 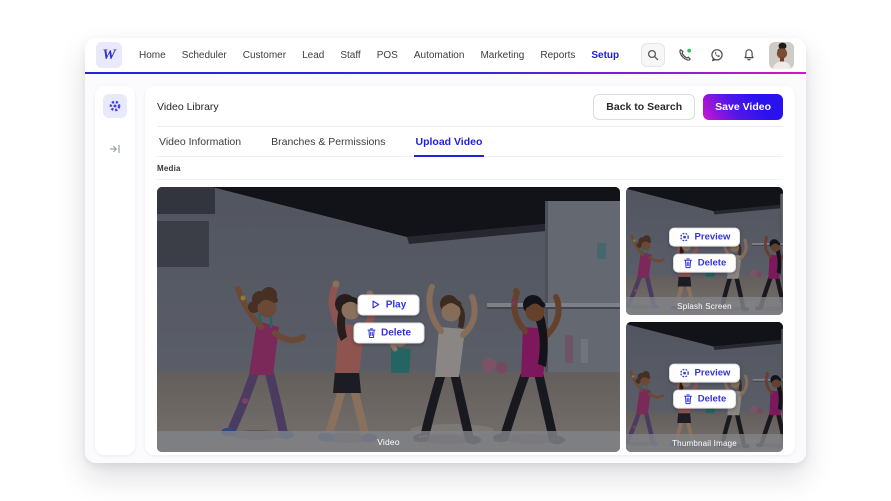 What do you see at coordinates (109, 55) in the screenshot?
I see `brand-logo: W` at bounding box center [109, 55].